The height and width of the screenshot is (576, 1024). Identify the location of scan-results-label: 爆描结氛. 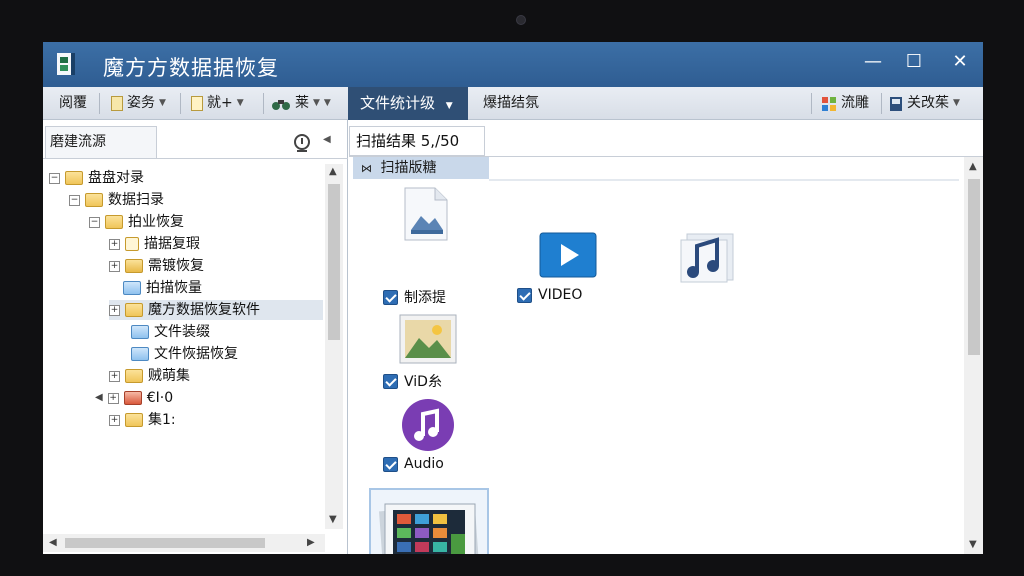
(511, 103).